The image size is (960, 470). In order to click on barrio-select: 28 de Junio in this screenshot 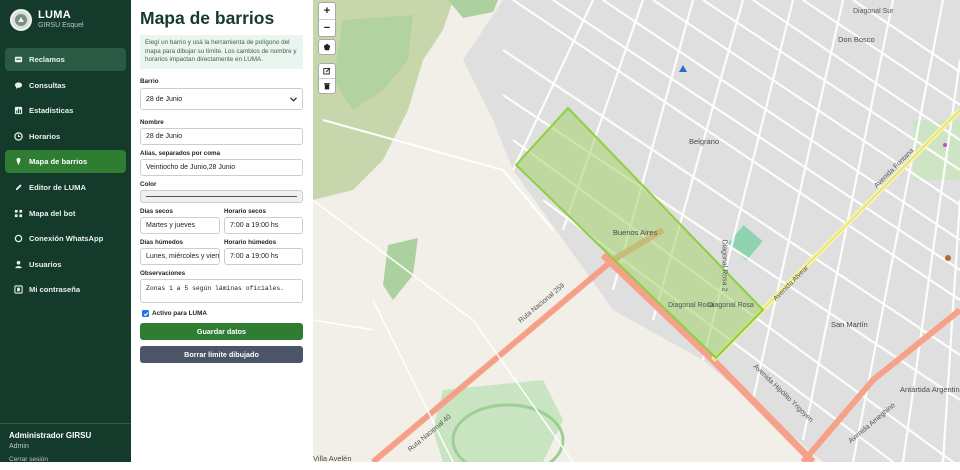, I will do `click(221, 99)`.